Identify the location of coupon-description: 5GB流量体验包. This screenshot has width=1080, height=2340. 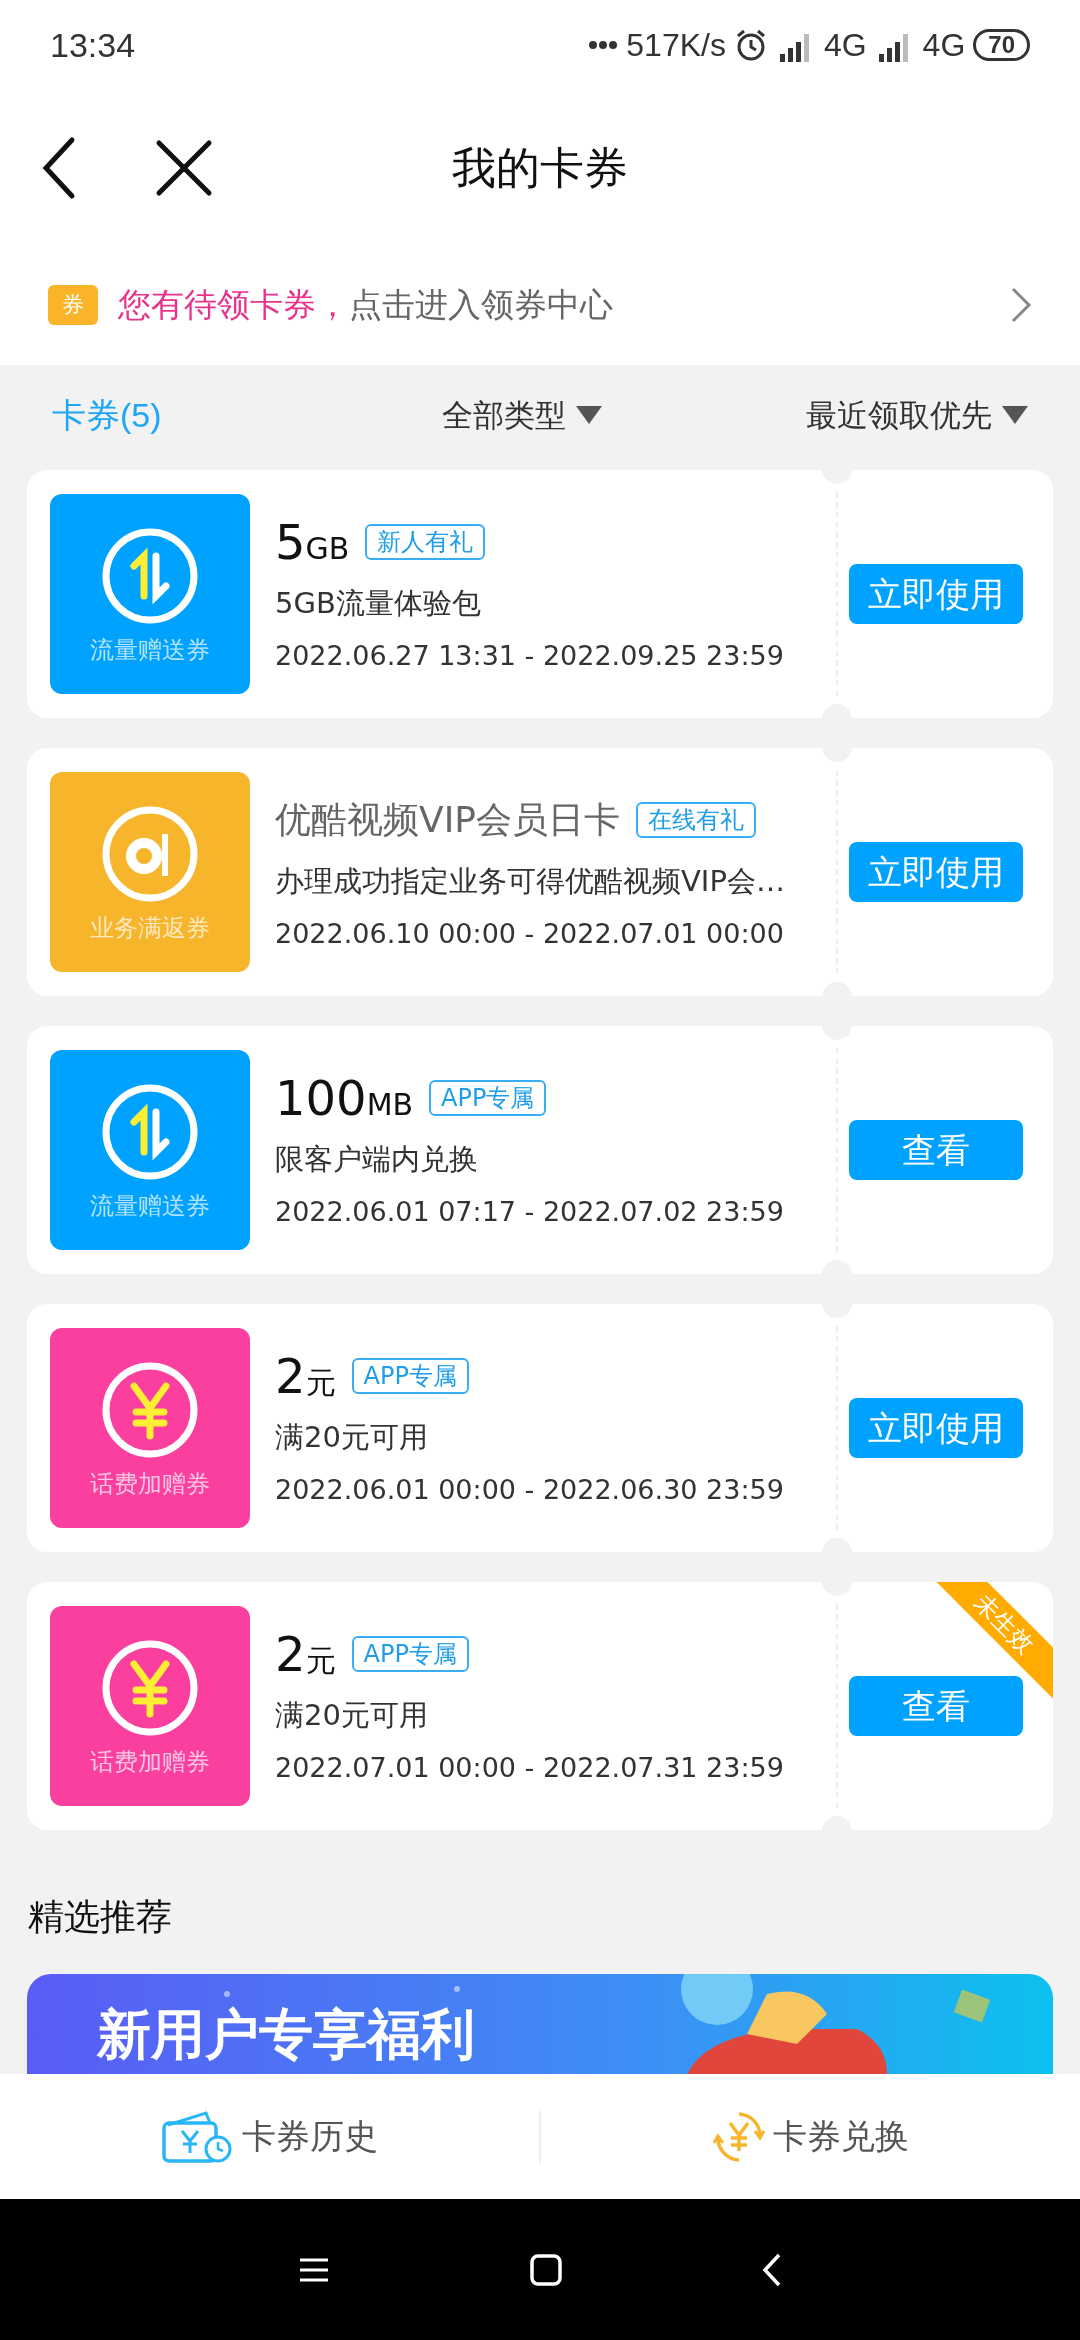
(378, 603).